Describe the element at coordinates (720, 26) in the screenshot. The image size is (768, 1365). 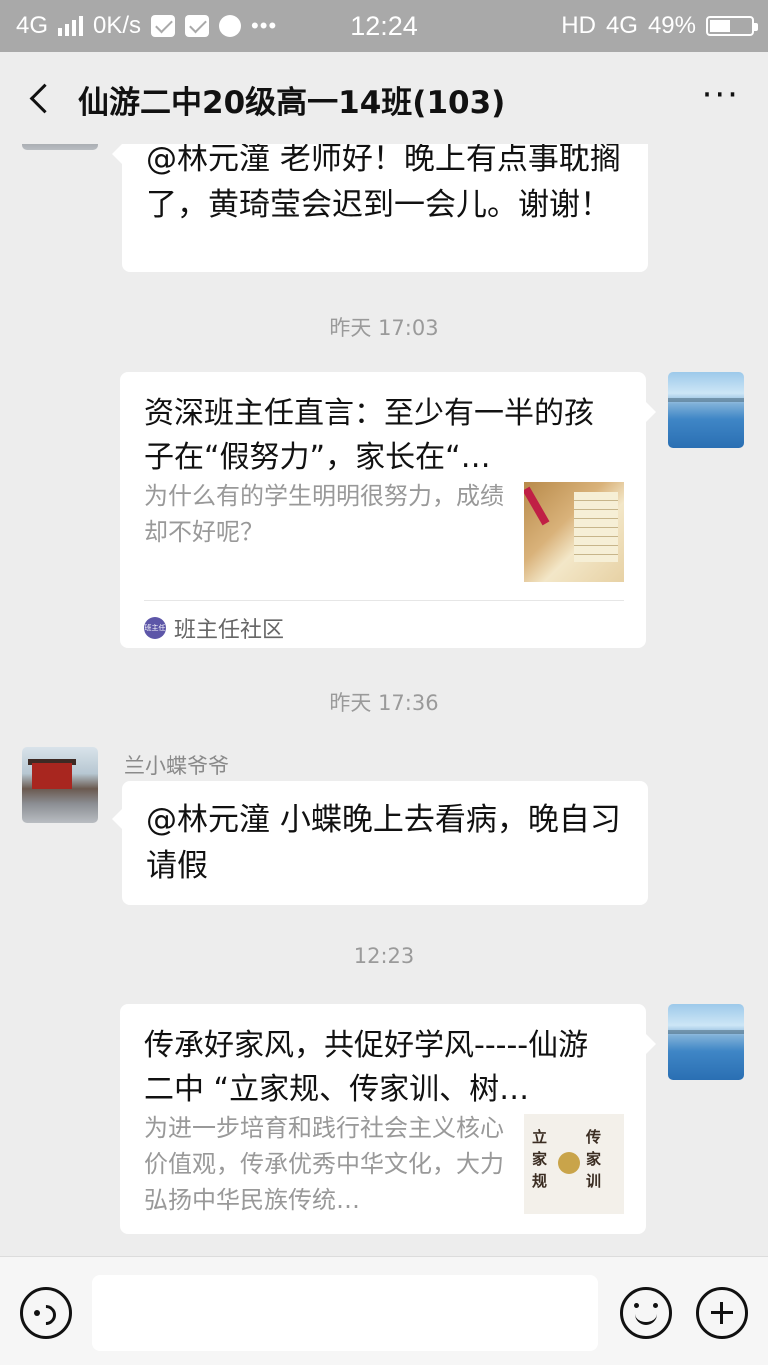
I see `battery-level` at that location.